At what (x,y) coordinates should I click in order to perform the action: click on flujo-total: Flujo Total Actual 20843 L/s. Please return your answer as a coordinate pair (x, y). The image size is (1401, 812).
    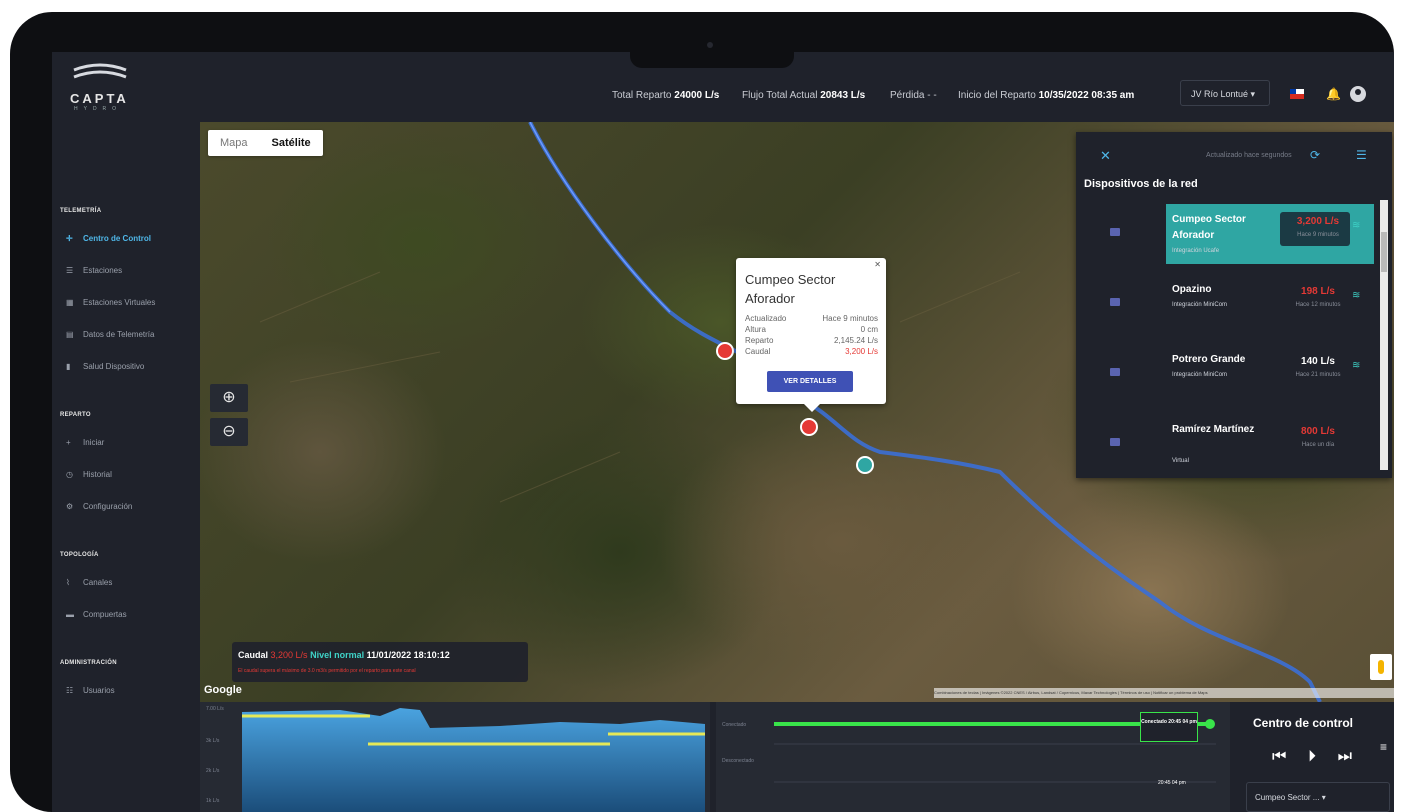
    Looking at the image, I should click on (804, 95).